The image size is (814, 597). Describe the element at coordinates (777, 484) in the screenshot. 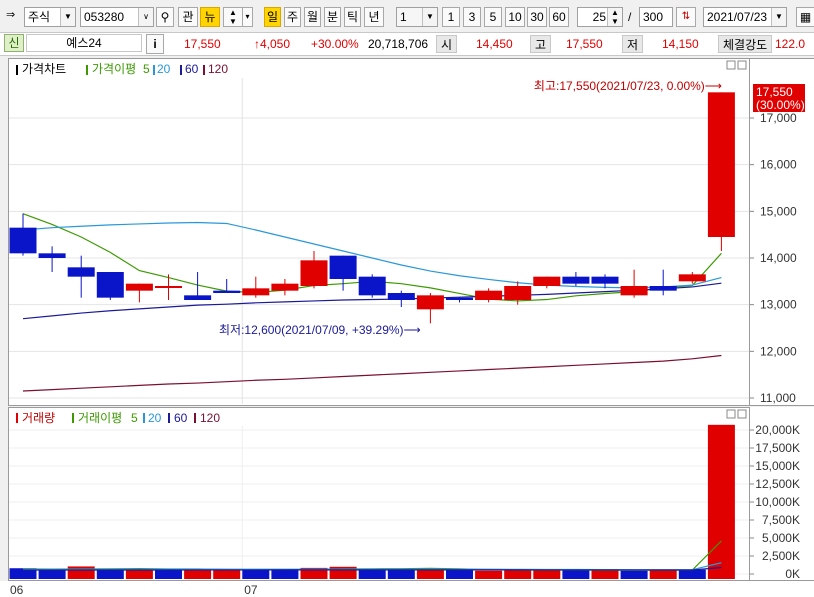

I see `volume-tick-label: 12,500K` at that location.